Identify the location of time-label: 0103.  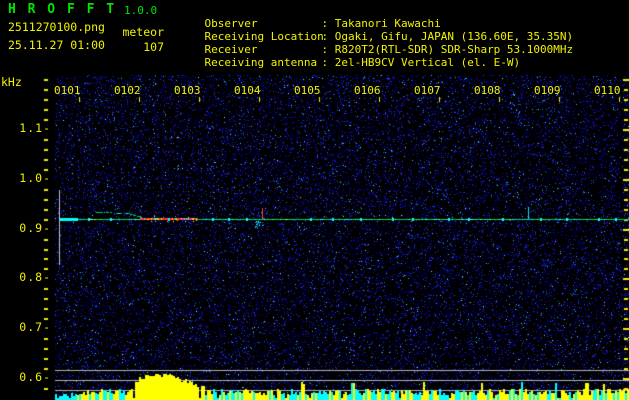
(187, 90).